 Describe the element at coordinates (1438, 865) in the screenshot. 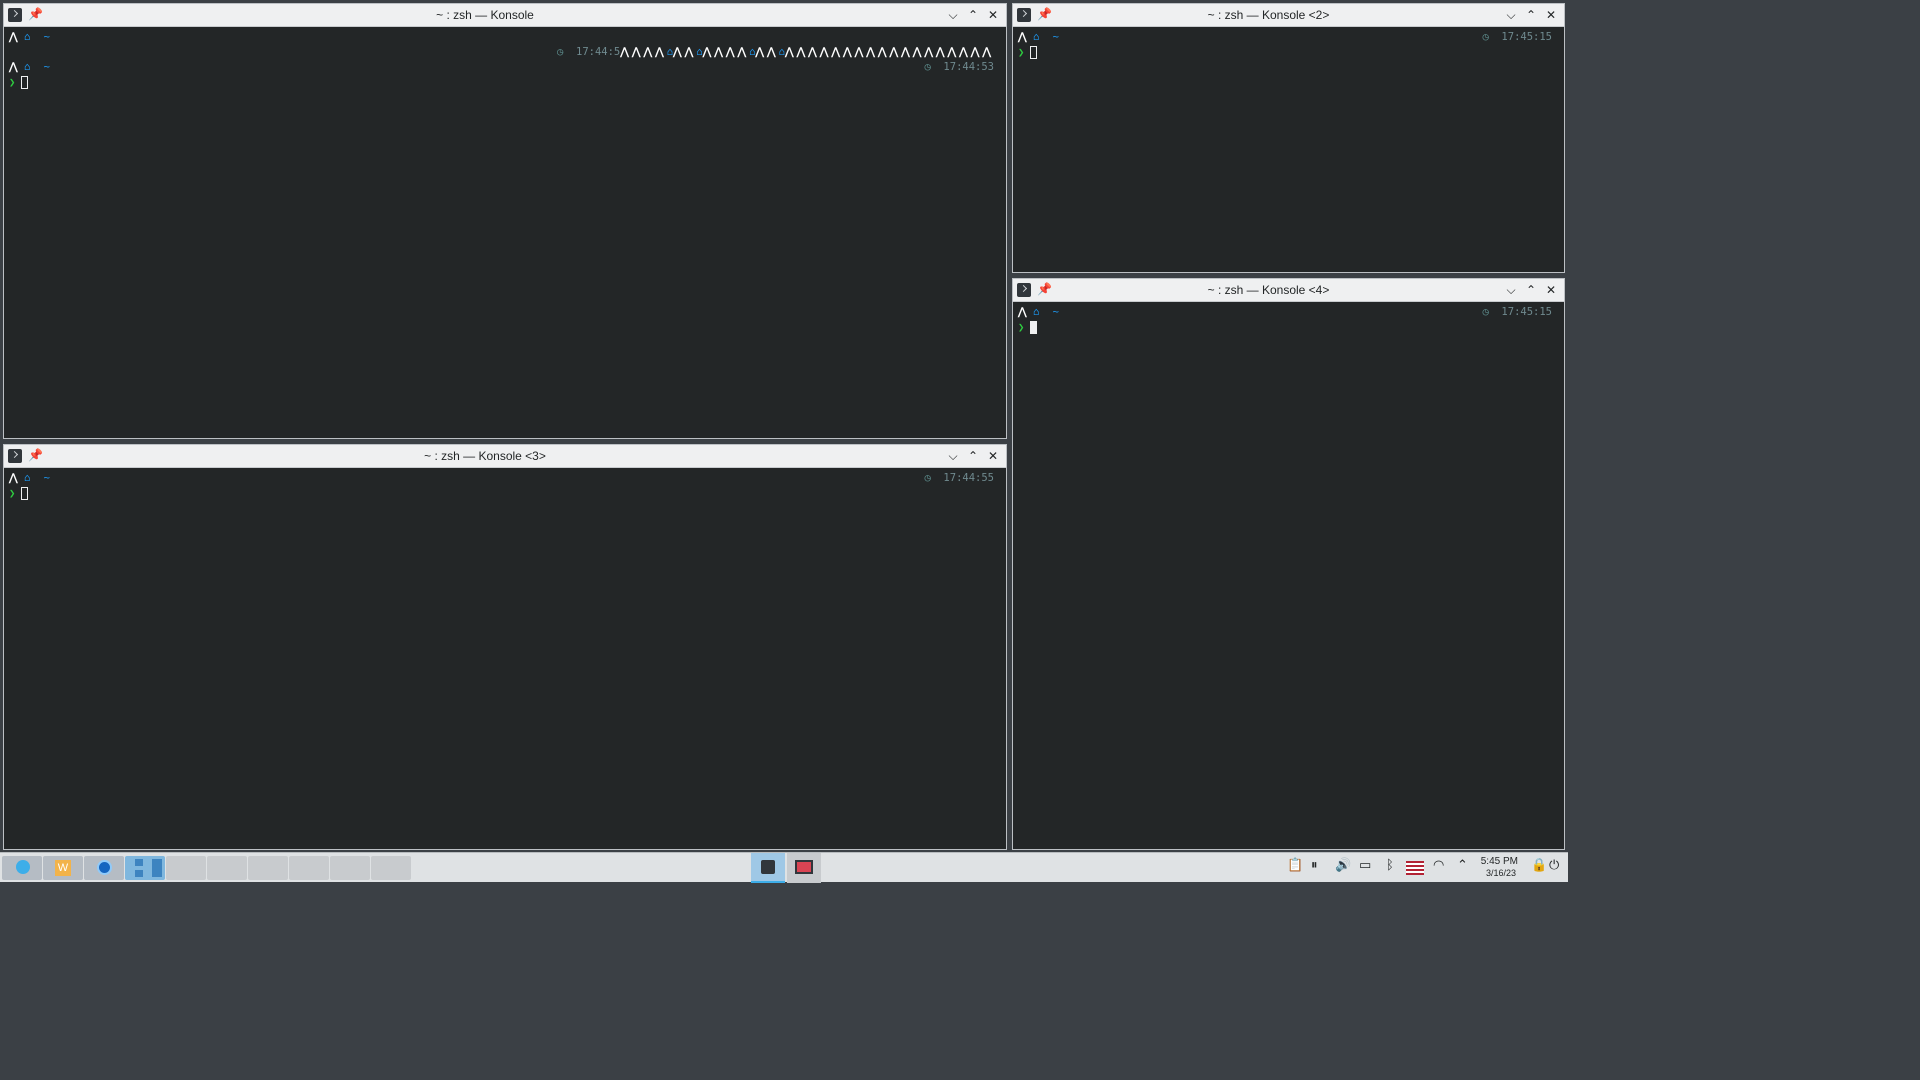

I see `wifi-icon: ◠` at that location.